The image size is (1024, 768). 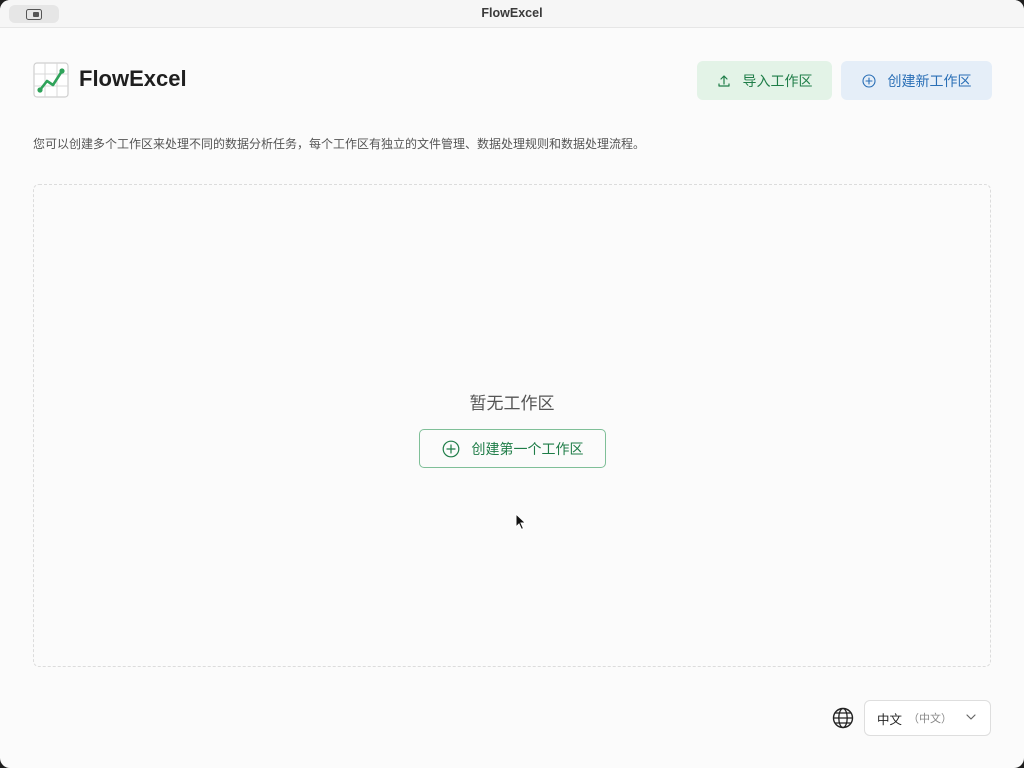 I want to click on import-workspace-button: 导入工作区, so click(x=764, y=80).